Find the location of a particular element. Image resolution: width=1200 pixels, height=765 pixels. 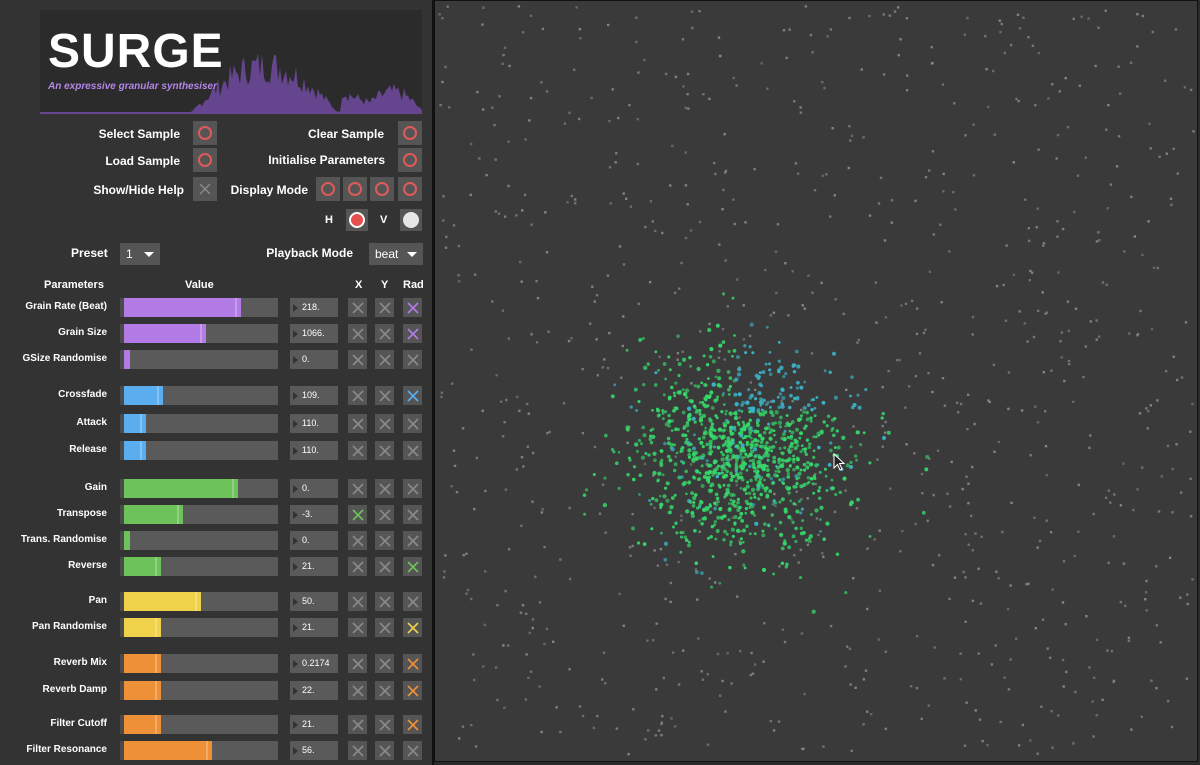

parameter-number-box: 50. is located at coordinates (314, 601).